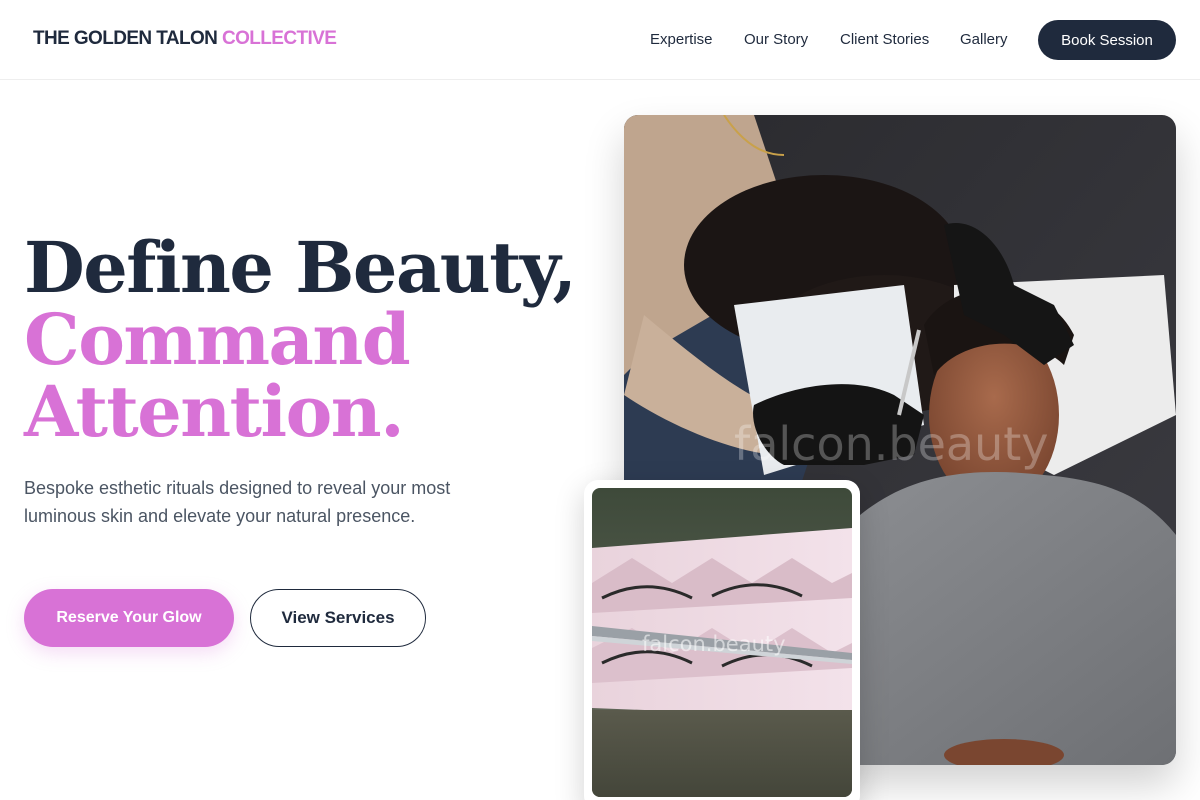 This screenshot has height=800, width=1200. Describe the element at coordinates (884, 39) in the screenshot. I see `nav-item-client-stories: Client Stories` at that location.